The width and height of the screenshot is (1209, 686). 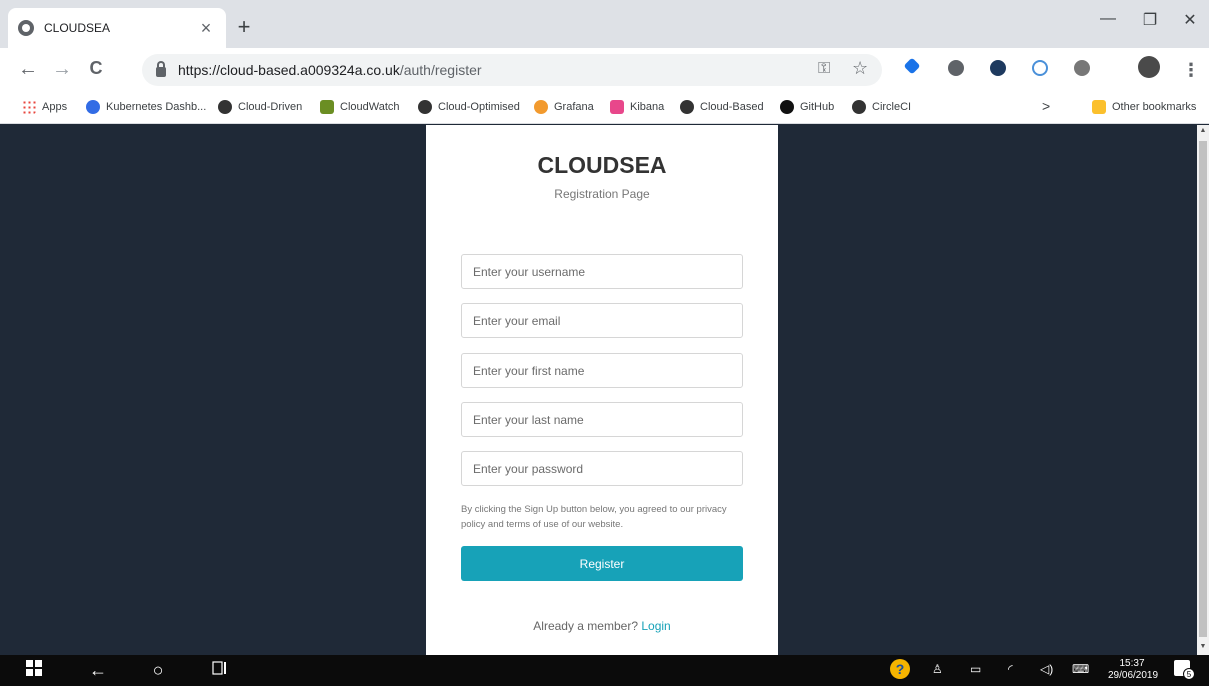 I want to click on scroll-down-arrow: ▼, so click(x=1203, y=646).